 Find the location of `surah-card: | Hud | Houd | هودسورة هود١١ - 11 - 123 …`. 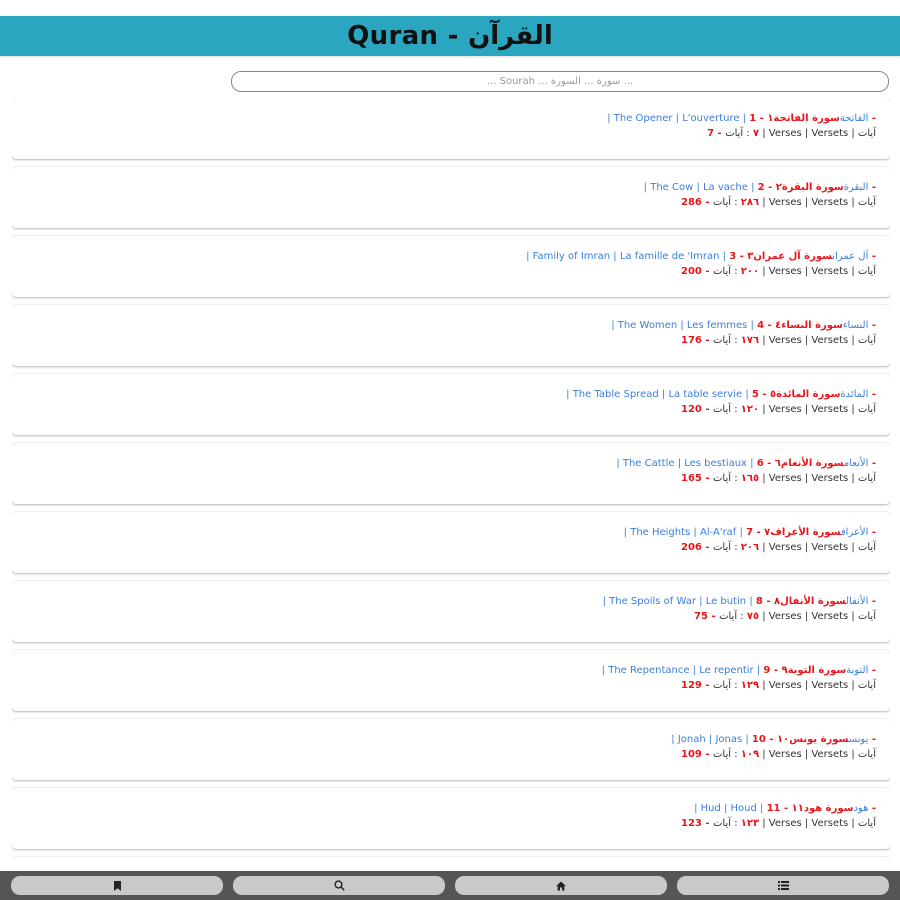

surah-card: | Hud | Houd | هودسورة هود١١ - 11 - 123 … is located at coordinates (451, 818).